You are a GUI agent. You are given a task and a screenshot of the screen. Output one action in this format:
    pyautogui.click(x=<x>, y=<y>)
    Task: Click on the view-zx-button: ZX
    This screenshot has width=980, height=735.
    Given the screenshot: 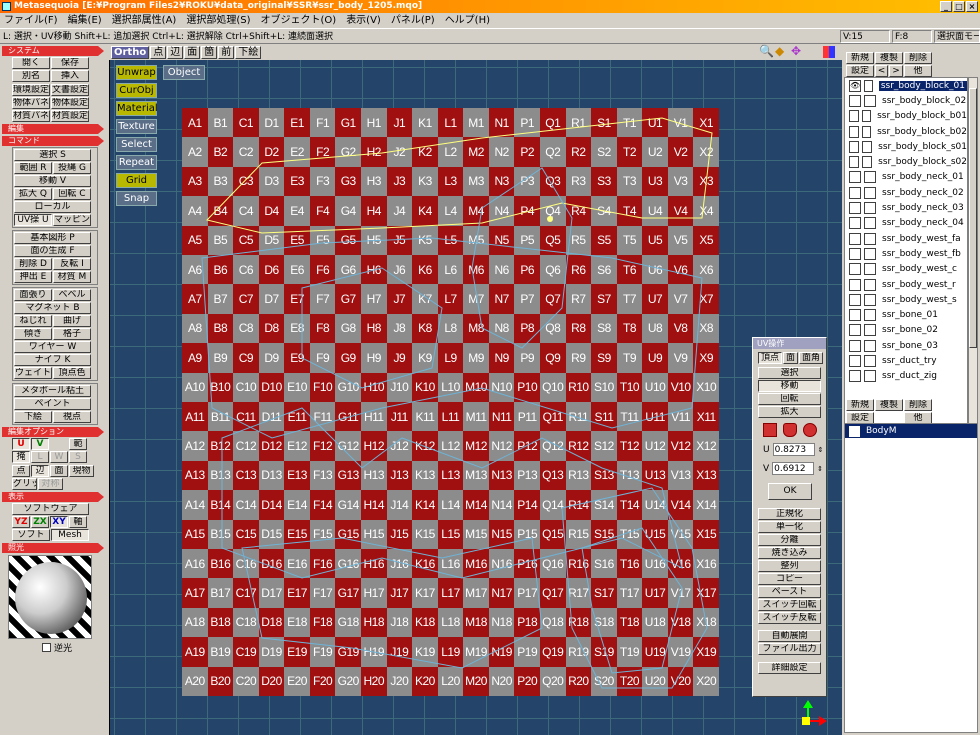 What is the action you would take?
    pyautogui.click(x=40, y=522)
    